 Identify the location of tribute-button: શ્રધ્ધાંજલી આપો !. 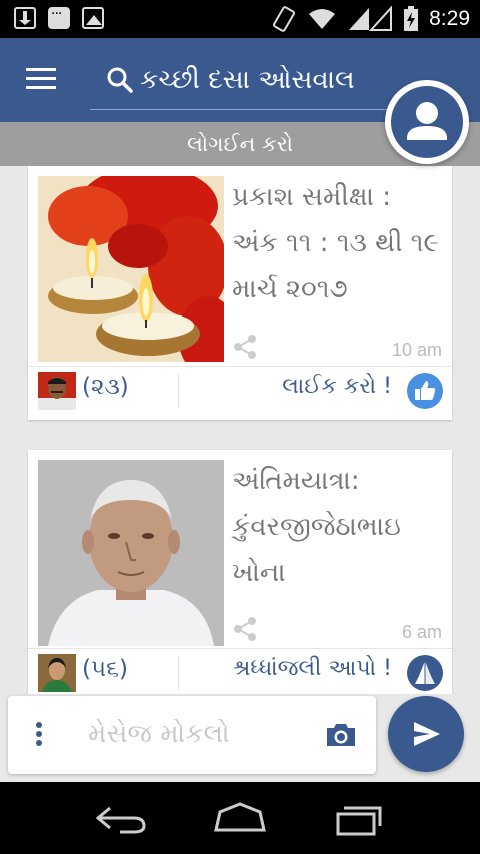
(312, 668).